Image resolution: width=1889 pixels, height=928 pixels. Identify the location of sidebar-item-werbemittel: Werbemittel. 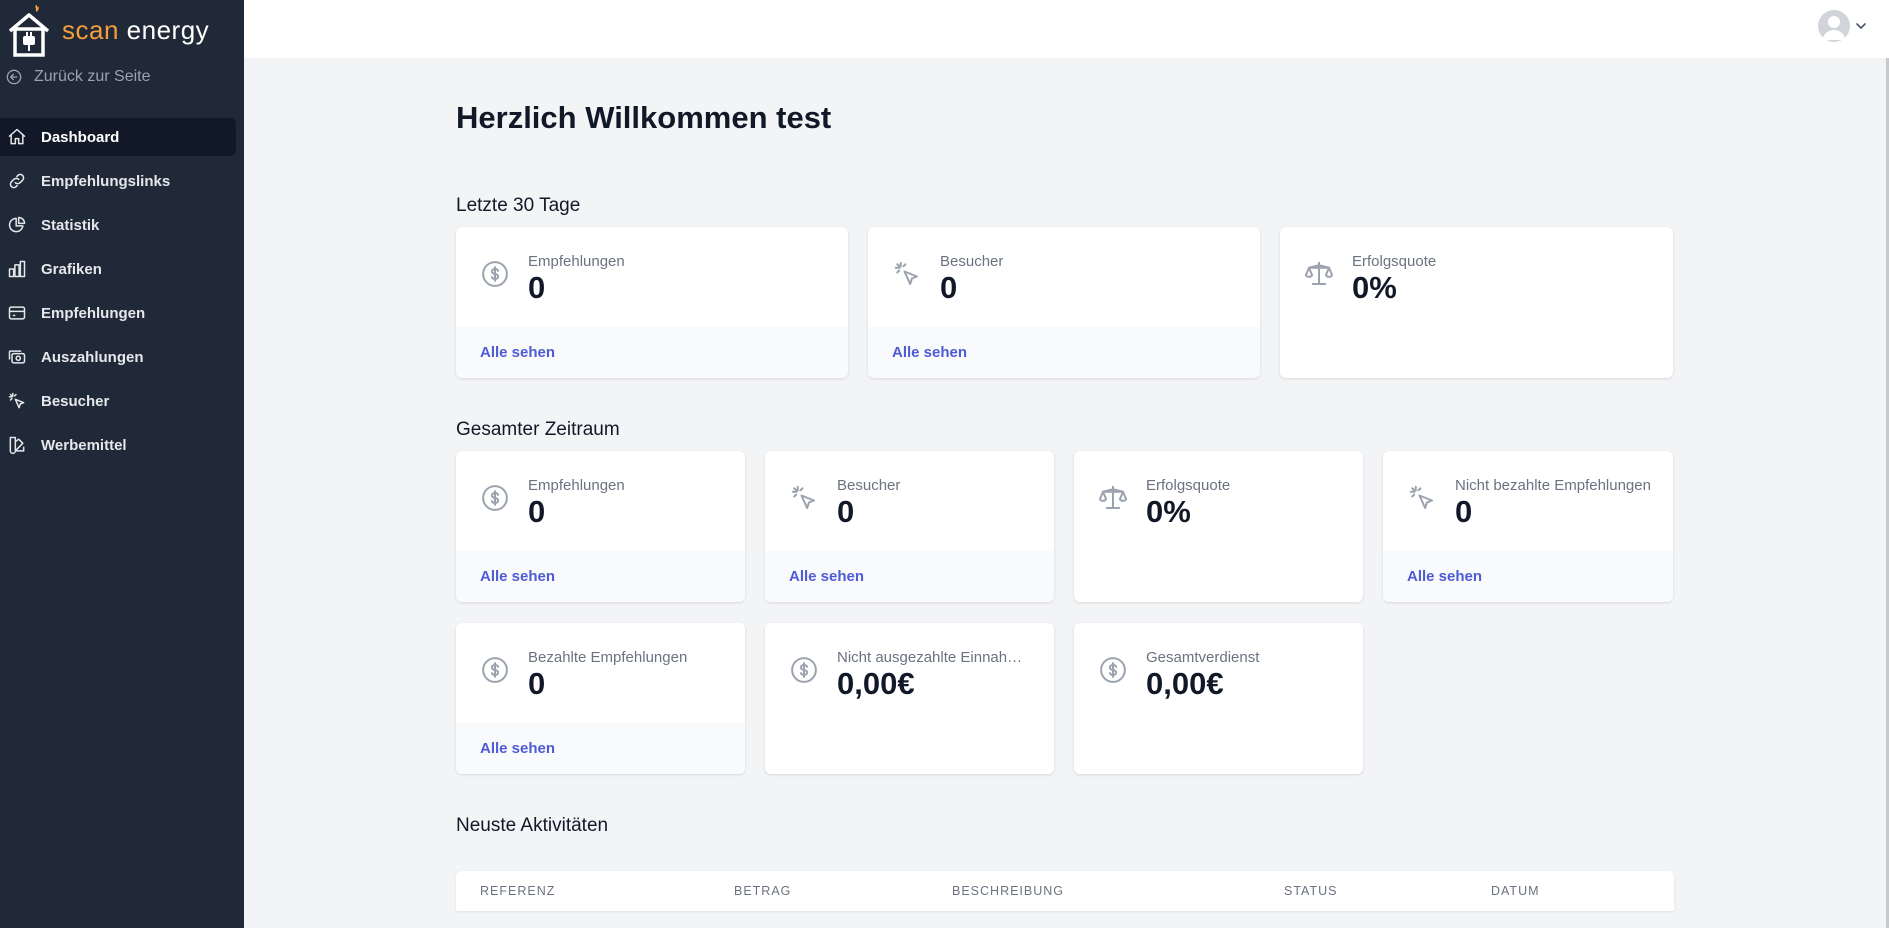
(118, 445).